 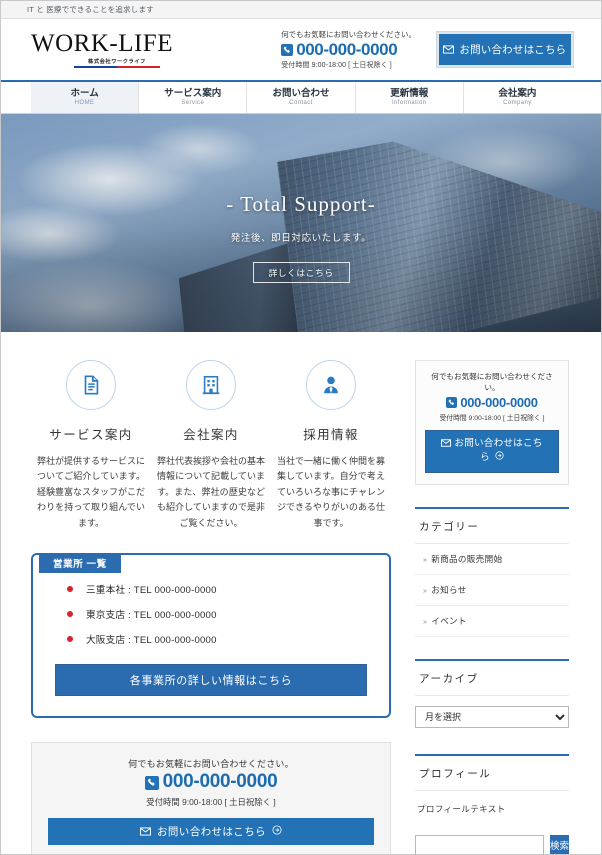 What do you see at coordinates (211, 764) in the screenshot?
I see `main-contact-lead: 何でもお気軽にお問い合わせください。` at bounding box center [211, 764].